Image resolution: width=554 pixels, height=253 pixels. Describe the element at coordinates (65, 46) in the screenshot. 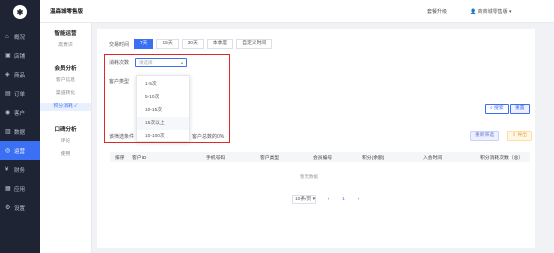

I see `subnav-item-smart: 高贵识` at that location.